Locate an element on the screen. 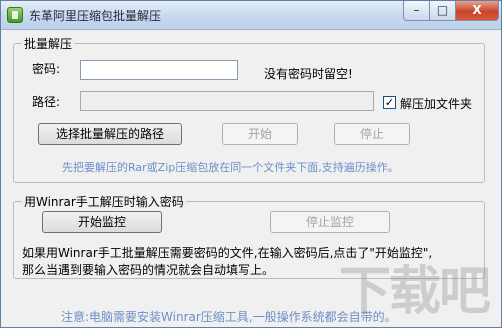 The image size is (502, 328). maximize-icon: □ is located at coordinates (442, 10).